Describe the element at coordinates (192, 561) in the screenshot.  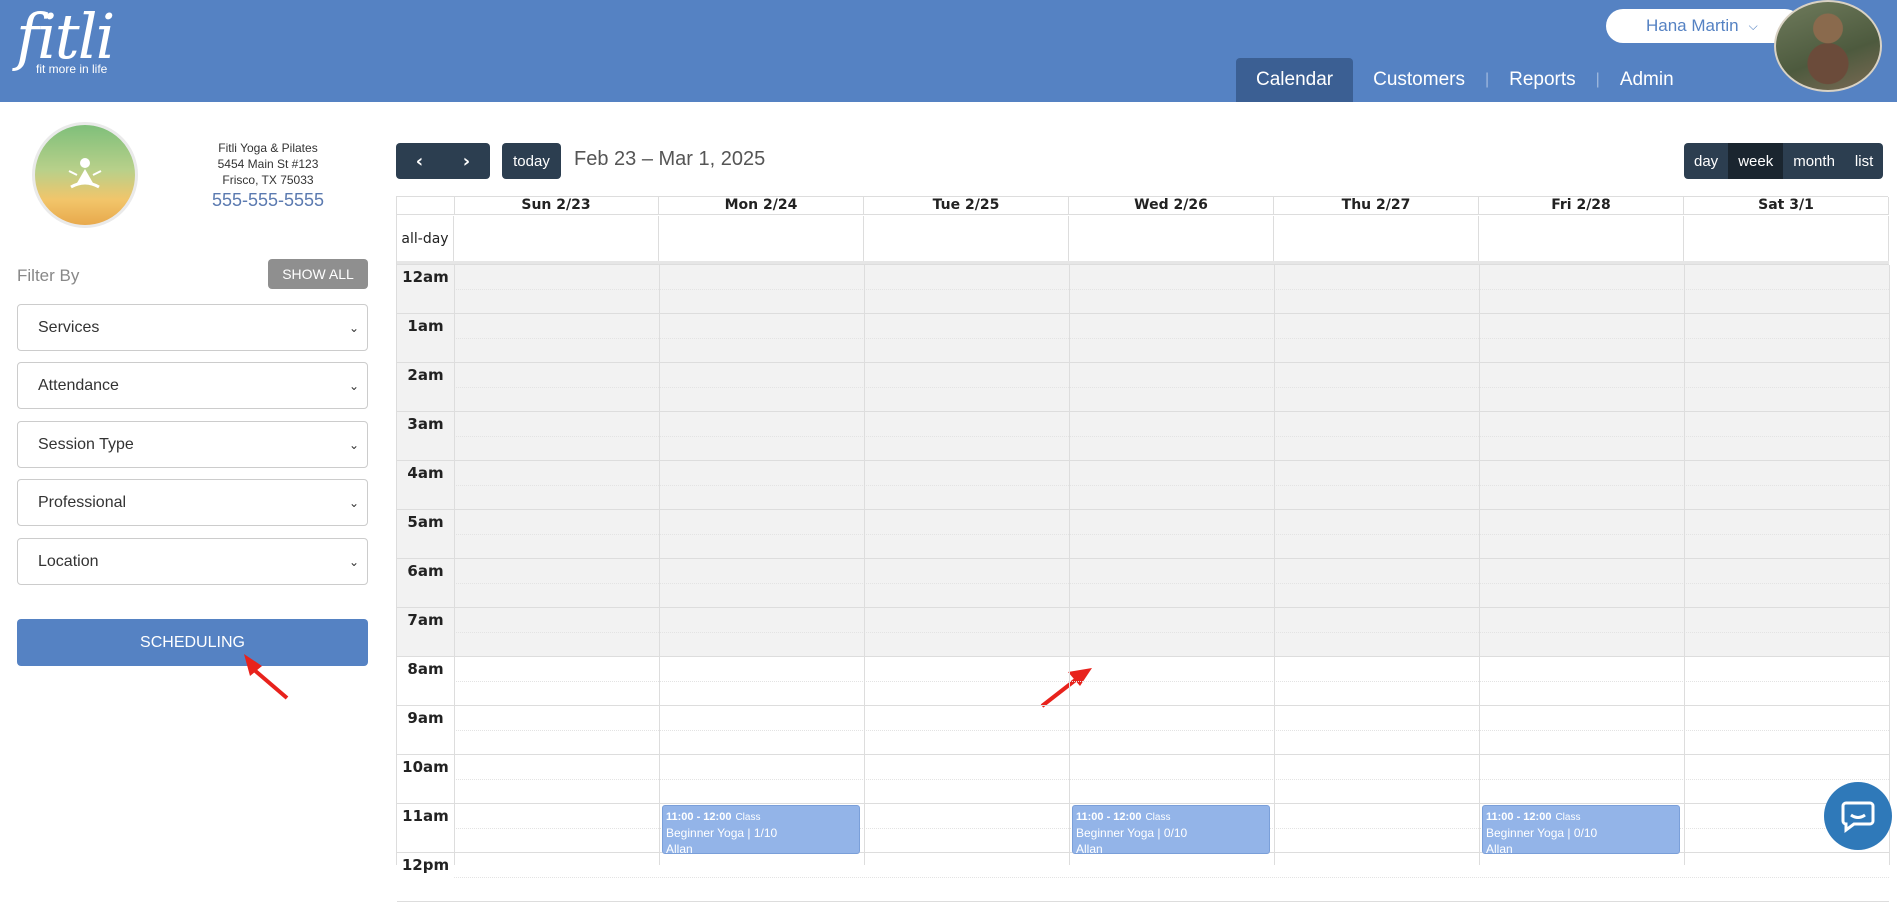
I see `location-select: Location ⌄` at that location.